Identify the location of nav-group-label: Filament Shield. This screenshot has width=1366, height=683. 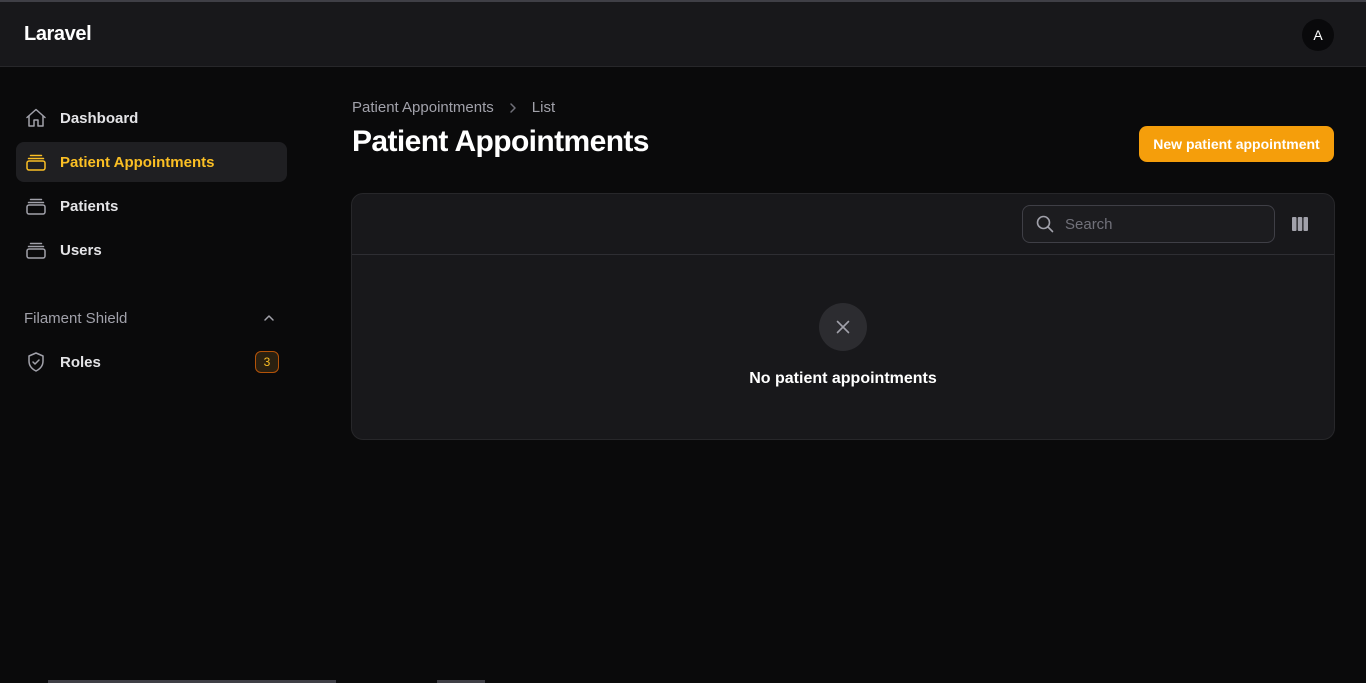
(76, 318).